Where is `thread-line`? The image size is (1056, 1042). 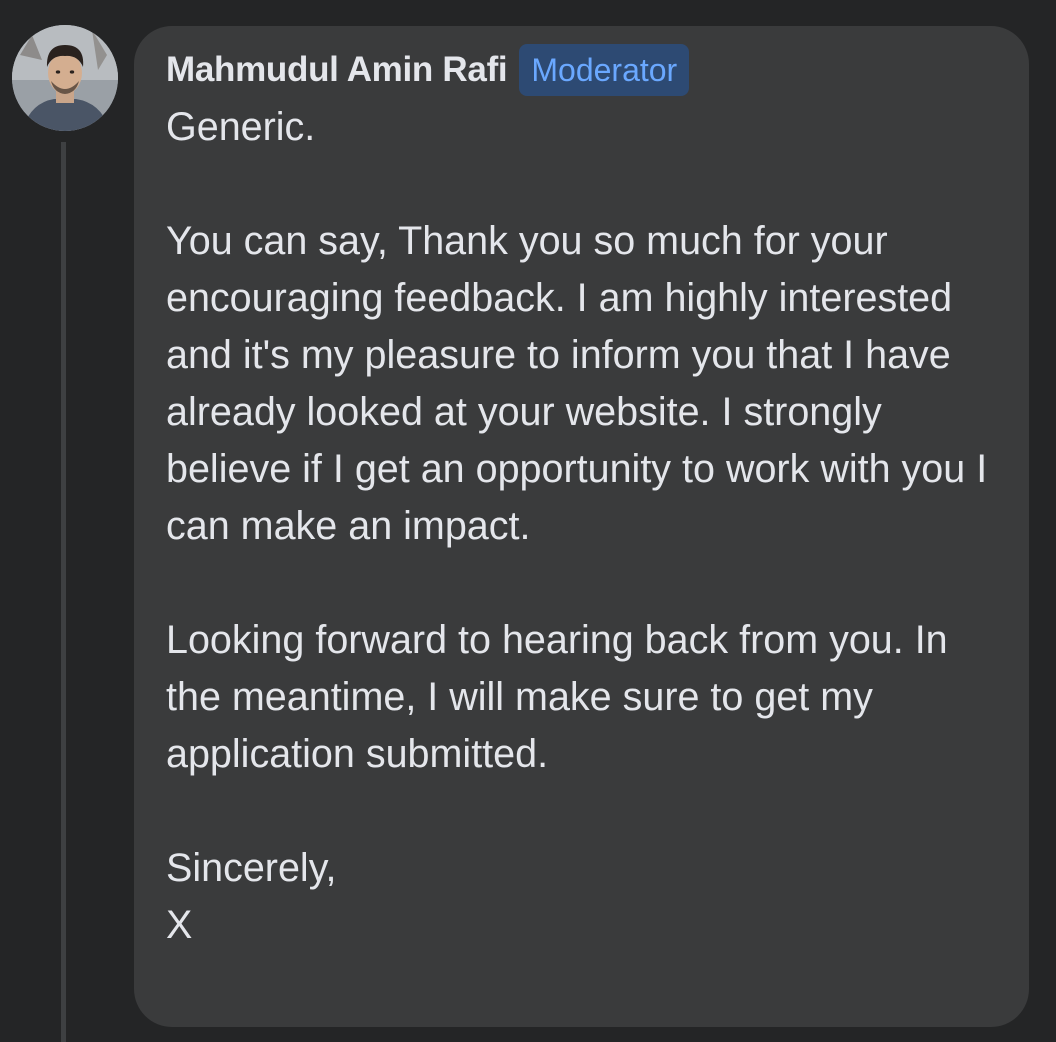 thread-line is located at coordinates (63, 592).